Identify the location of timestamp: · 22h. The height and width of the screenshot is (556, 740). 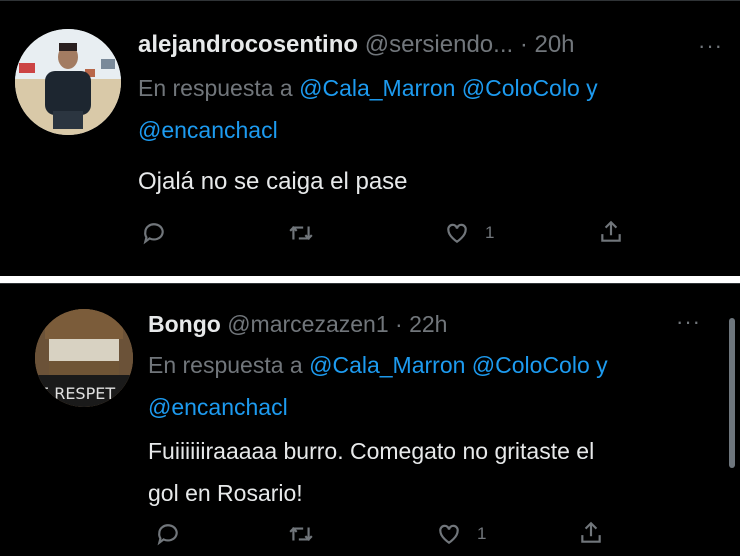
(421, 324).